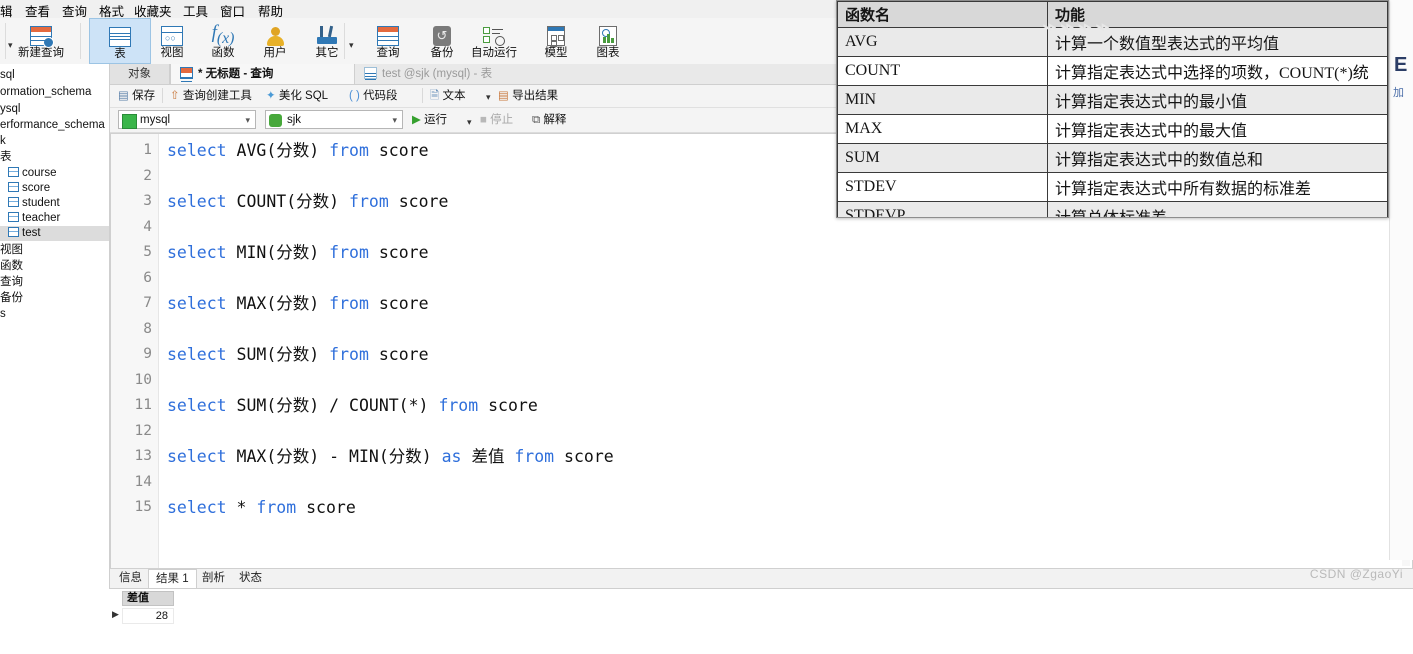 The height and width of the screenshot is (654, 1413). I want to click on snippet-button: ( ) 代码段, so click(373, 96).